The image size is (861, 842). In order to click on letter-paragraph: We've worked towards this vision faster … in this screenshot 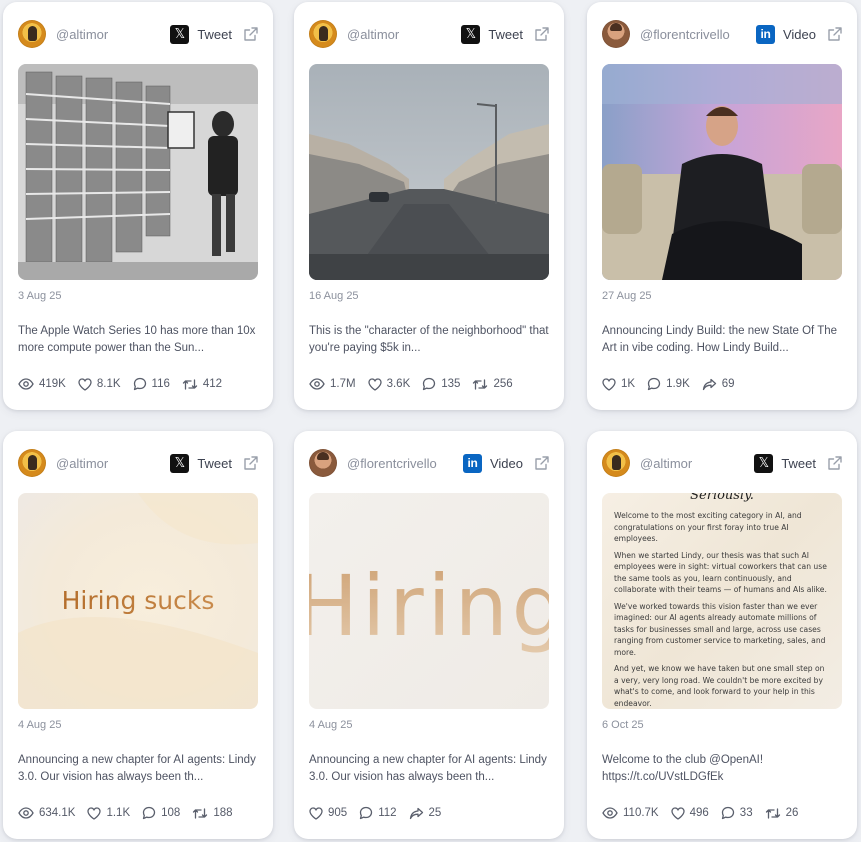, I will do `click(720, 629)`.